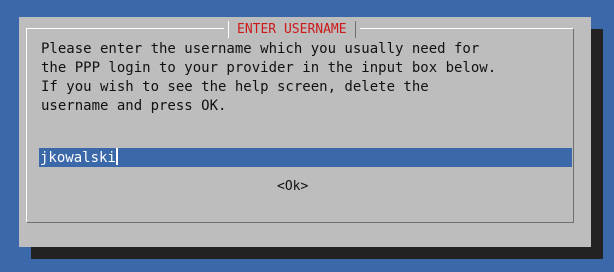  I want to click on title-right-divider, so click(355, 29).